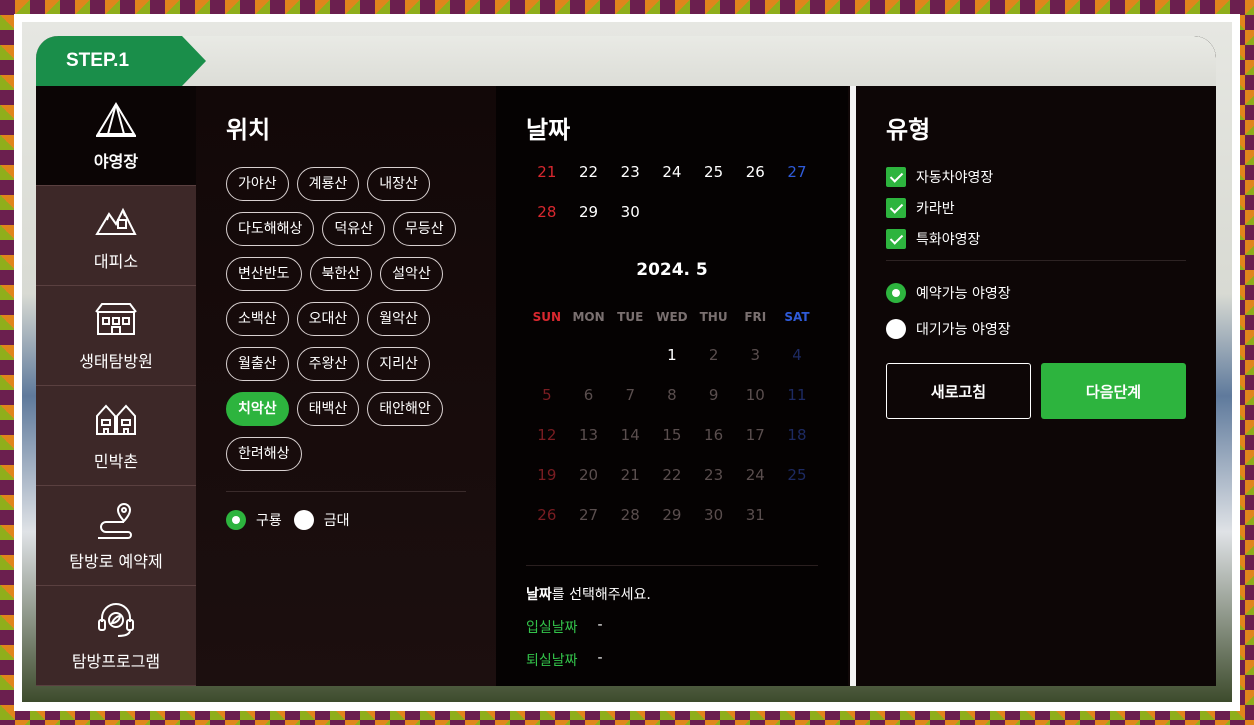 This screenshot has height=725, width=1254. Describe the element at coordinates (257, 409) in the screenshot. I see `mountain-chip: 치악산` at that location.